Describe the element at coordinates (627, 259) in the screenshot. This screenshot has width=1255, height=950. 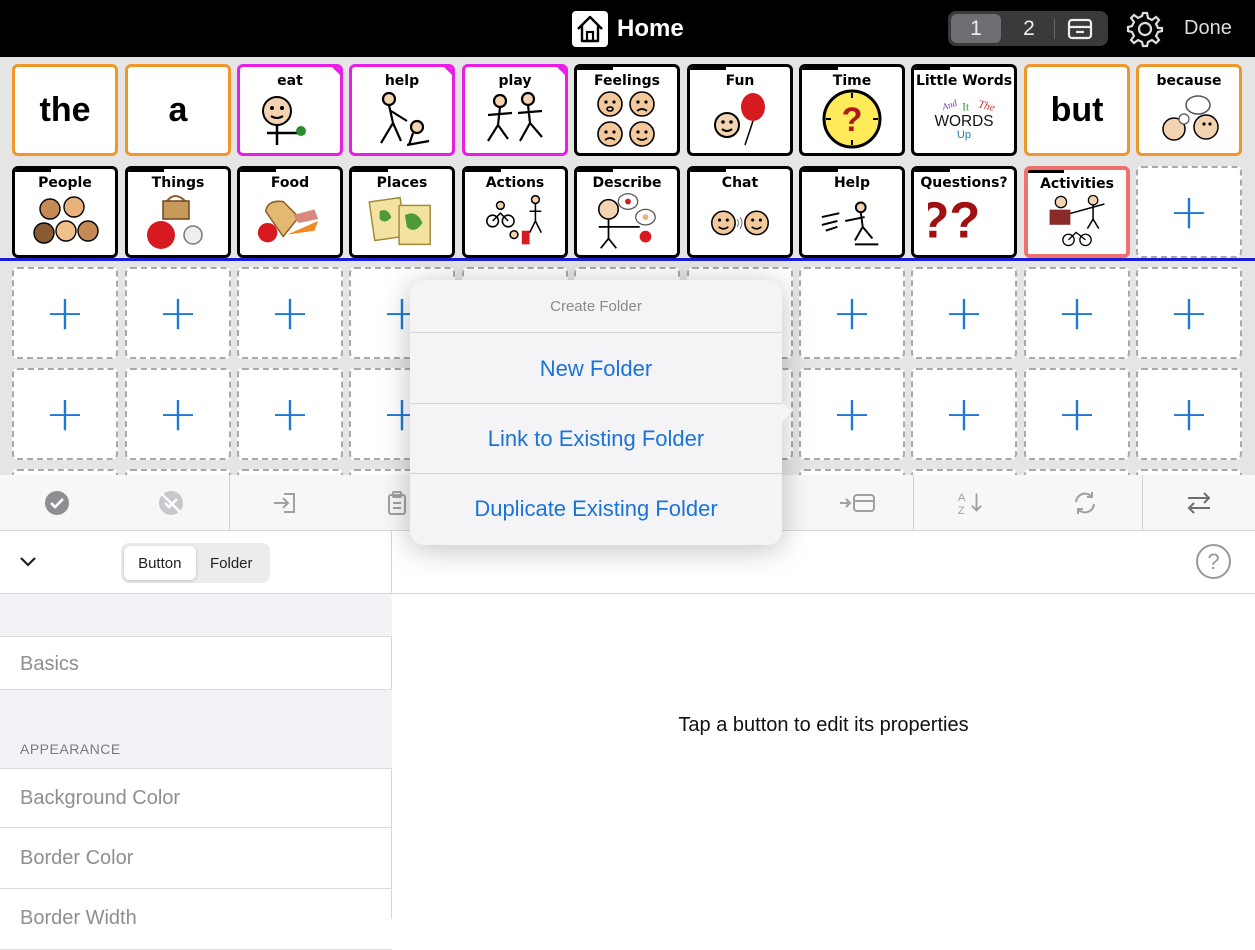
I see `page-divider-line` at that location.